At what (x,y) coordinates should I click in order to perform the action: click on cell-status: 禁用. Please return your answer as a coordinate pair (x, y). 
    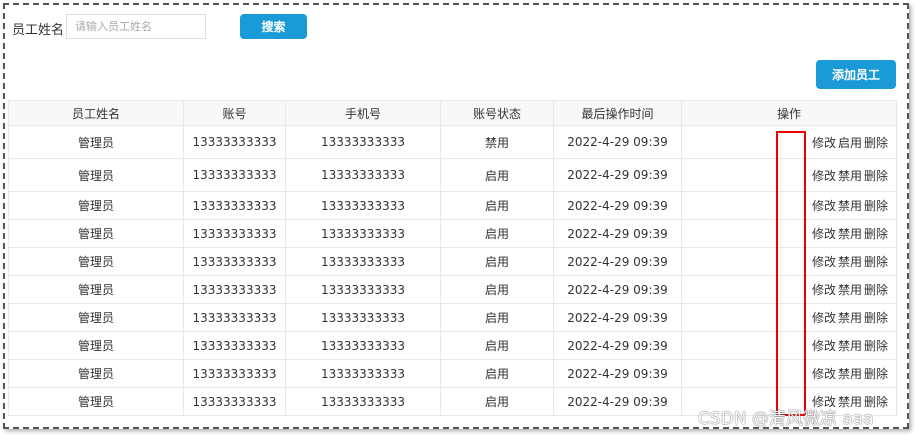
    Looking at the image, I should click on (497, 142).